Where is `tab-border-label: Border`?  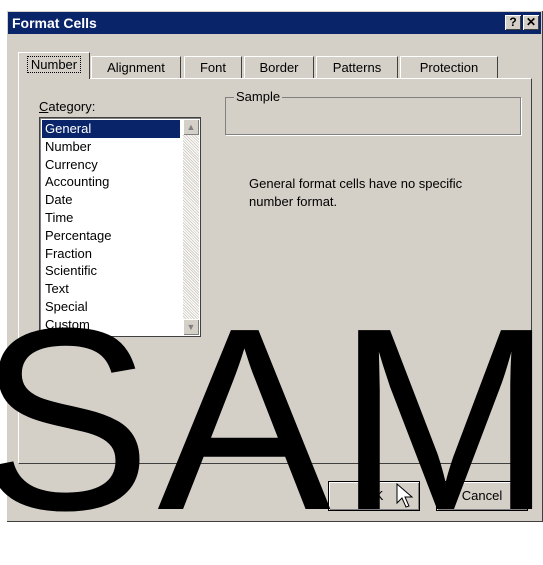
tab-border-label: Border is located at coordinates (279, 67).